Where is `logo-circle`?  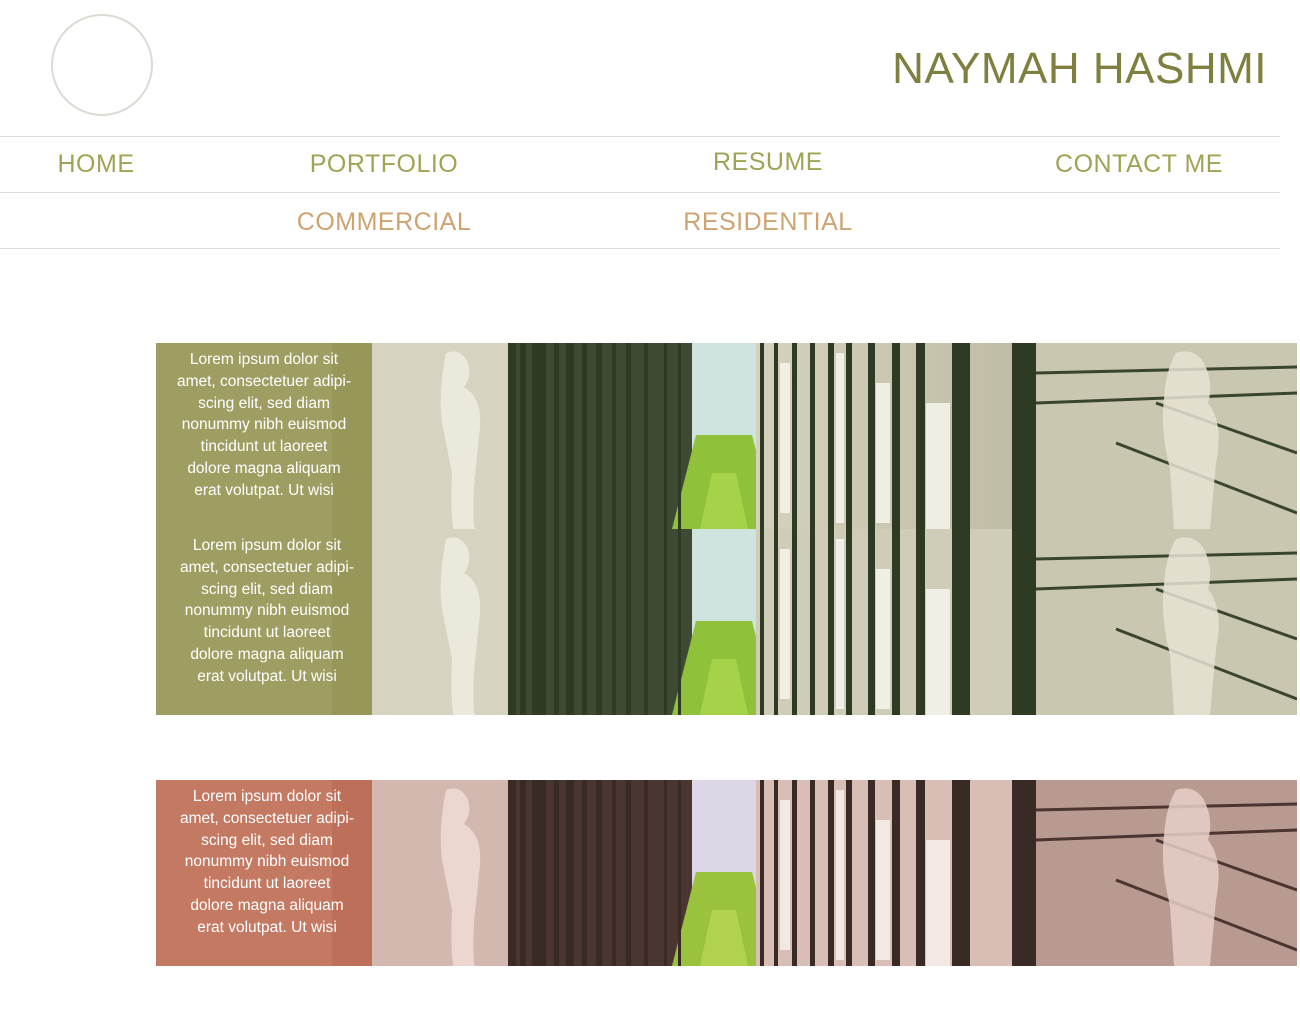 logo-circle is located at coordinates (102, 65).